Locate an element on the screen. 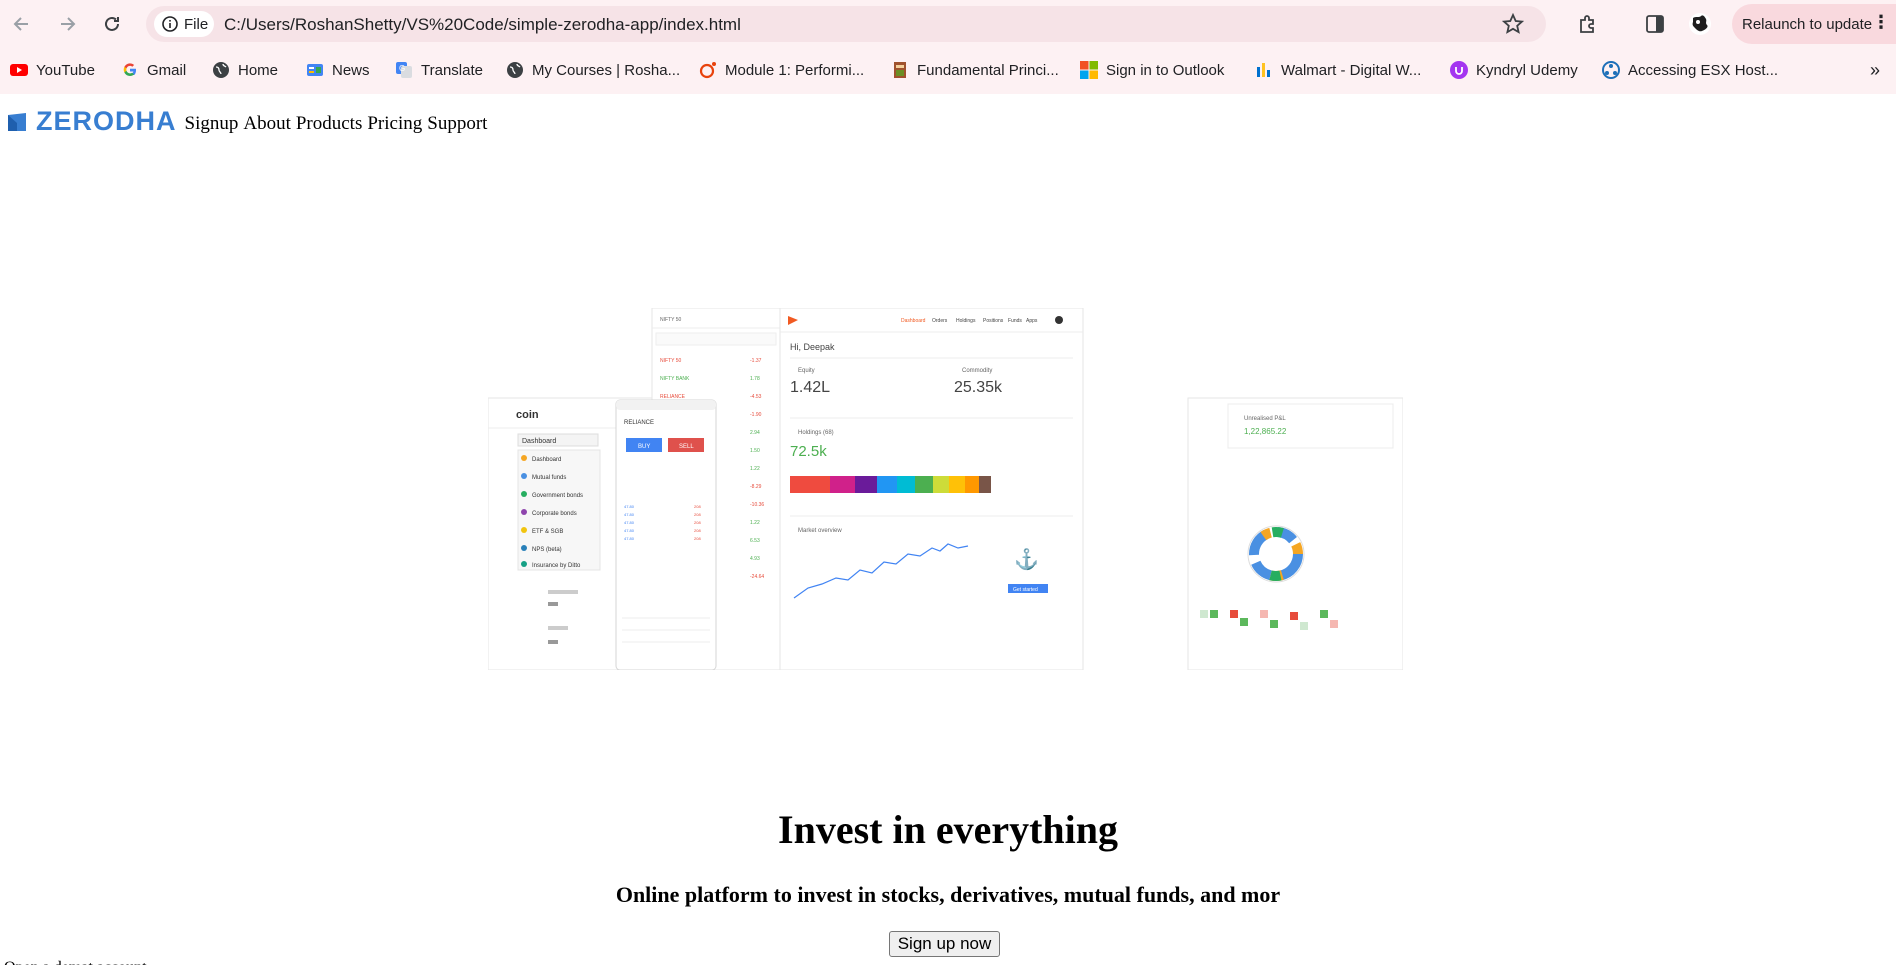 The width and height of the screenshot is (1896, 965). forward-icon is located at coordinates (67, 24).